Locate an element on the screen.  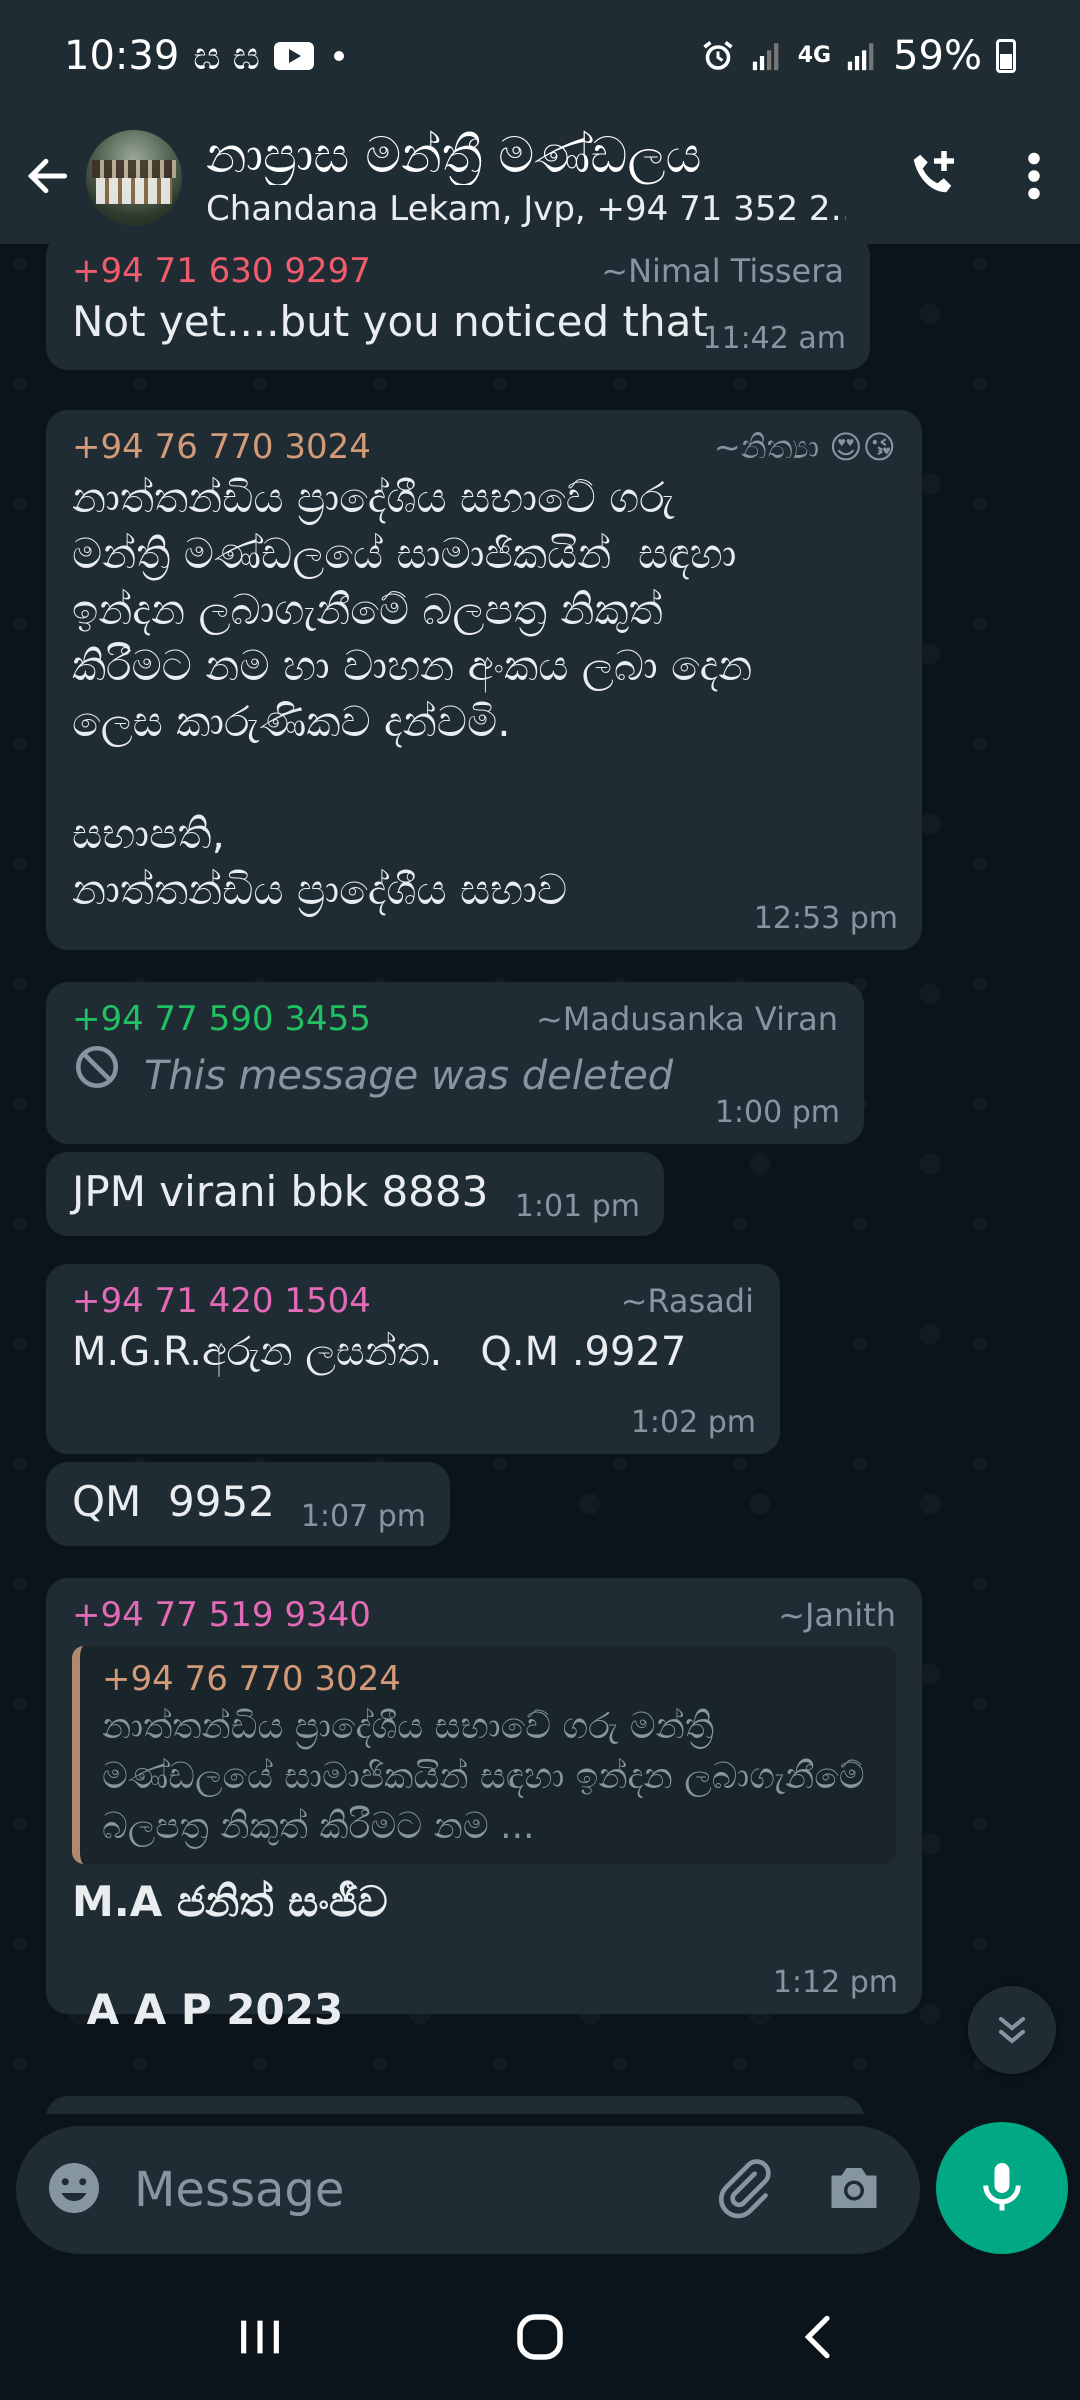
status-time: 10:39 is located at coordinates (122, 56).